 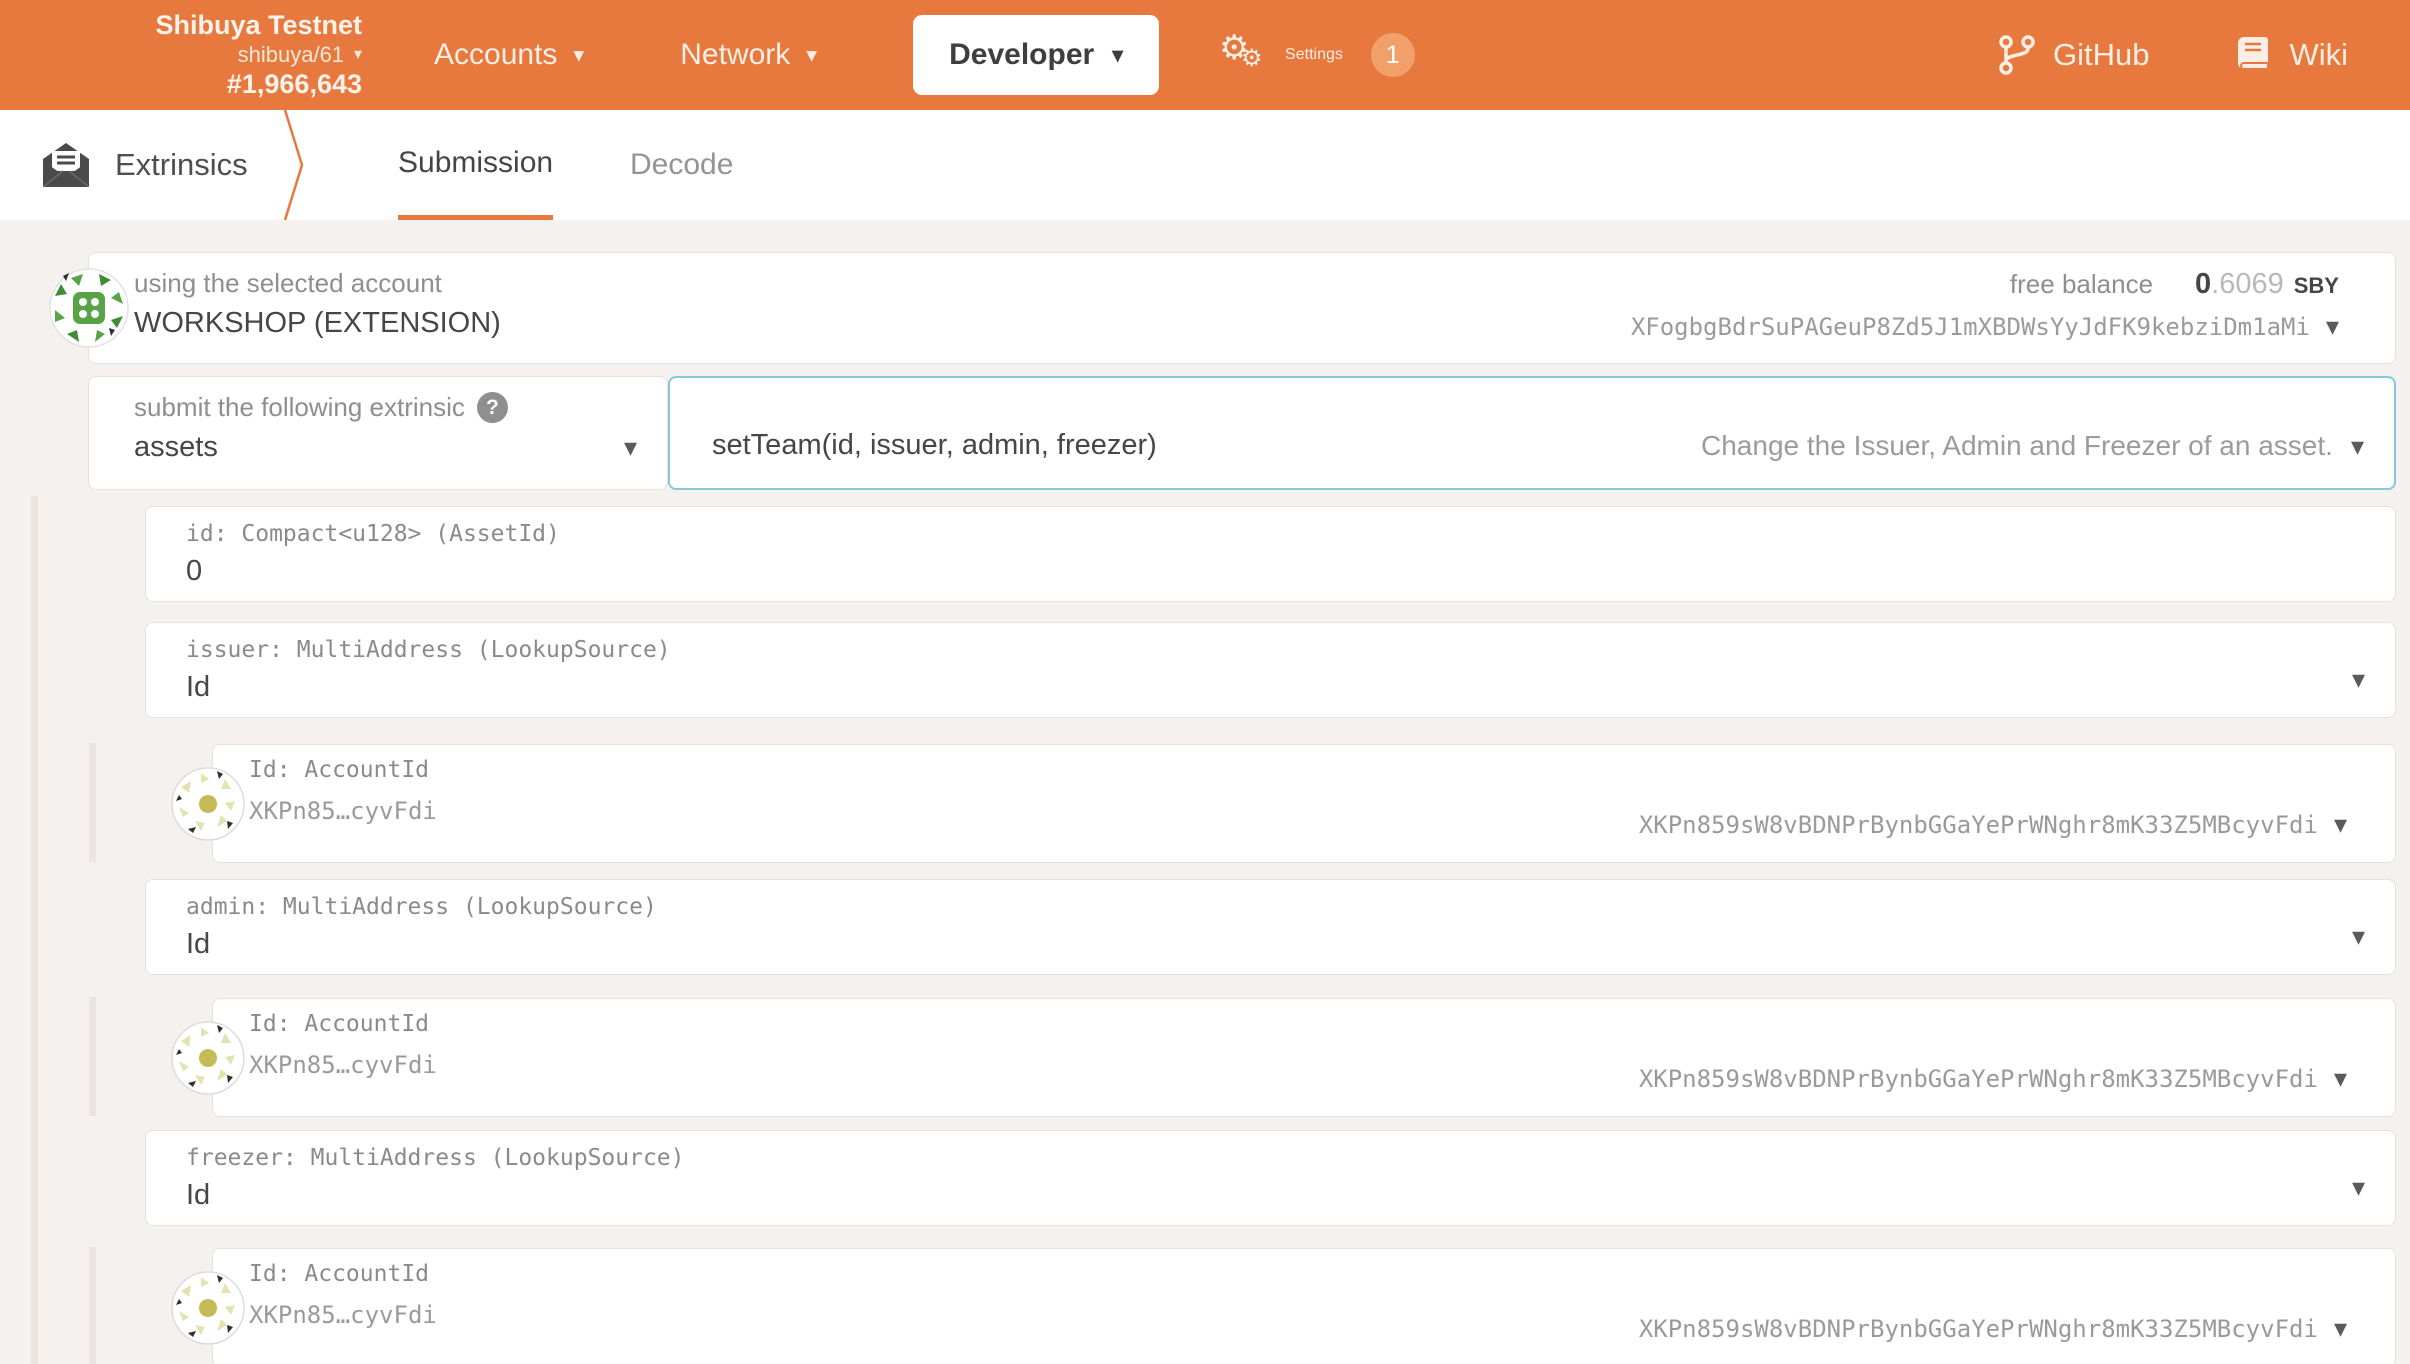 I want to click on mail-open-icon, so click(x=66, y=165).